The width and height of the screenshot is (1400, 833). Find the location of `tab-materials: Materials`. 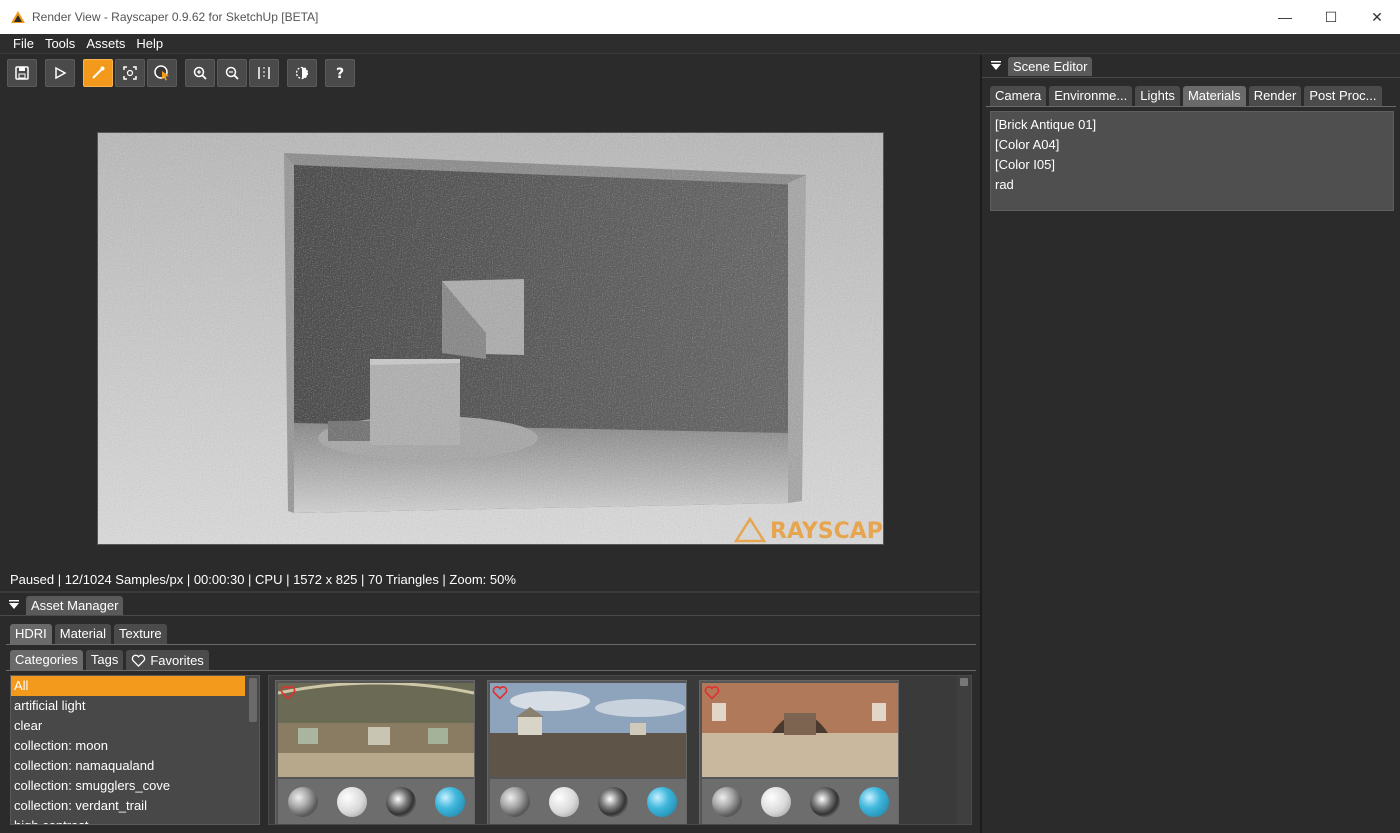

tab-materials: Materials is located at coordinates (1214, 96).